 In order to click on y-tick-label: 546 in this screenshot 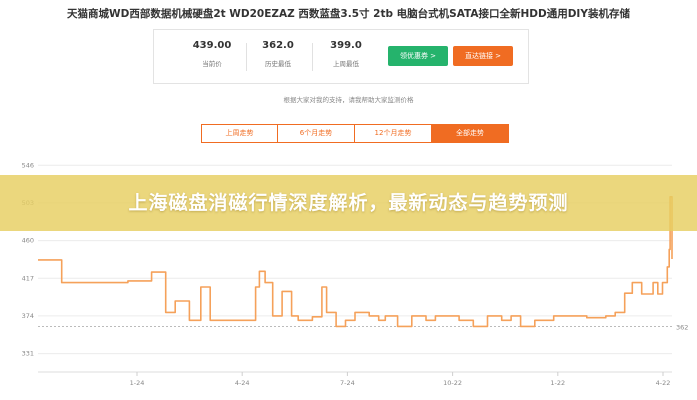, I will do `click(28, 165)`.